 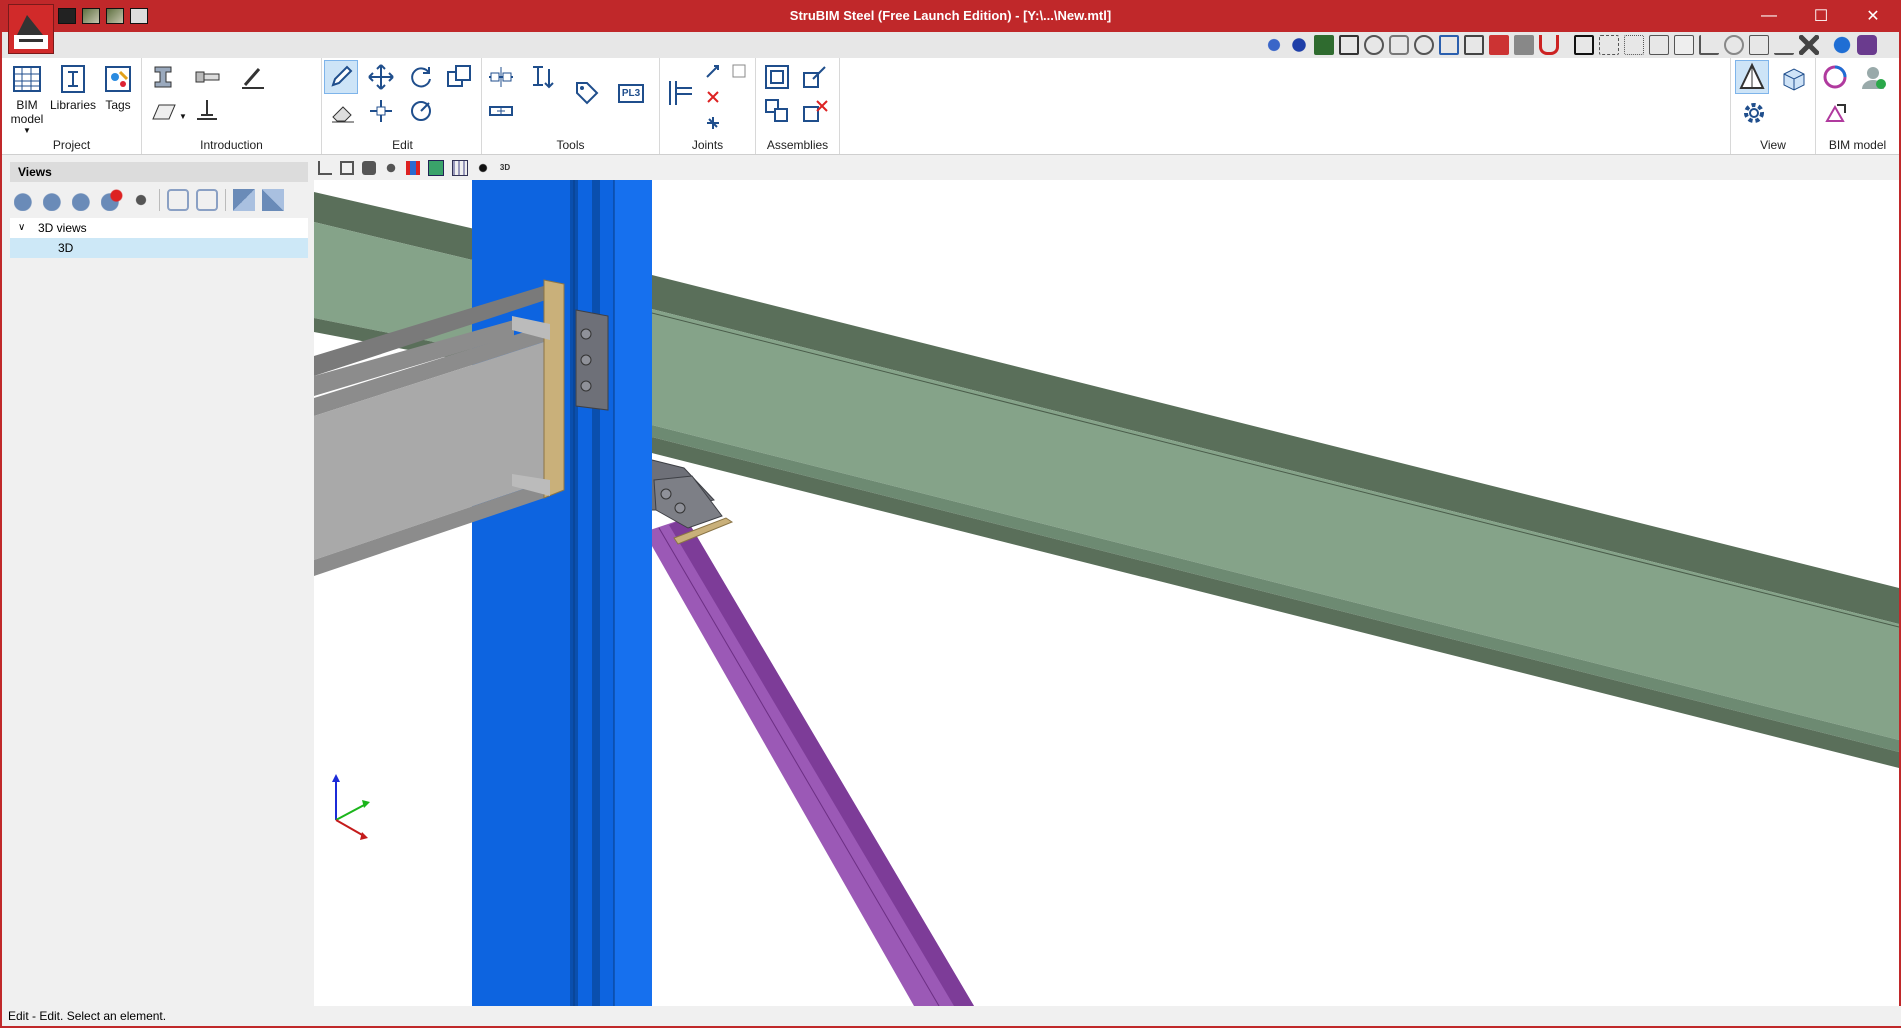 I want to click on delete-view-icon, so click(x=112, y=200).